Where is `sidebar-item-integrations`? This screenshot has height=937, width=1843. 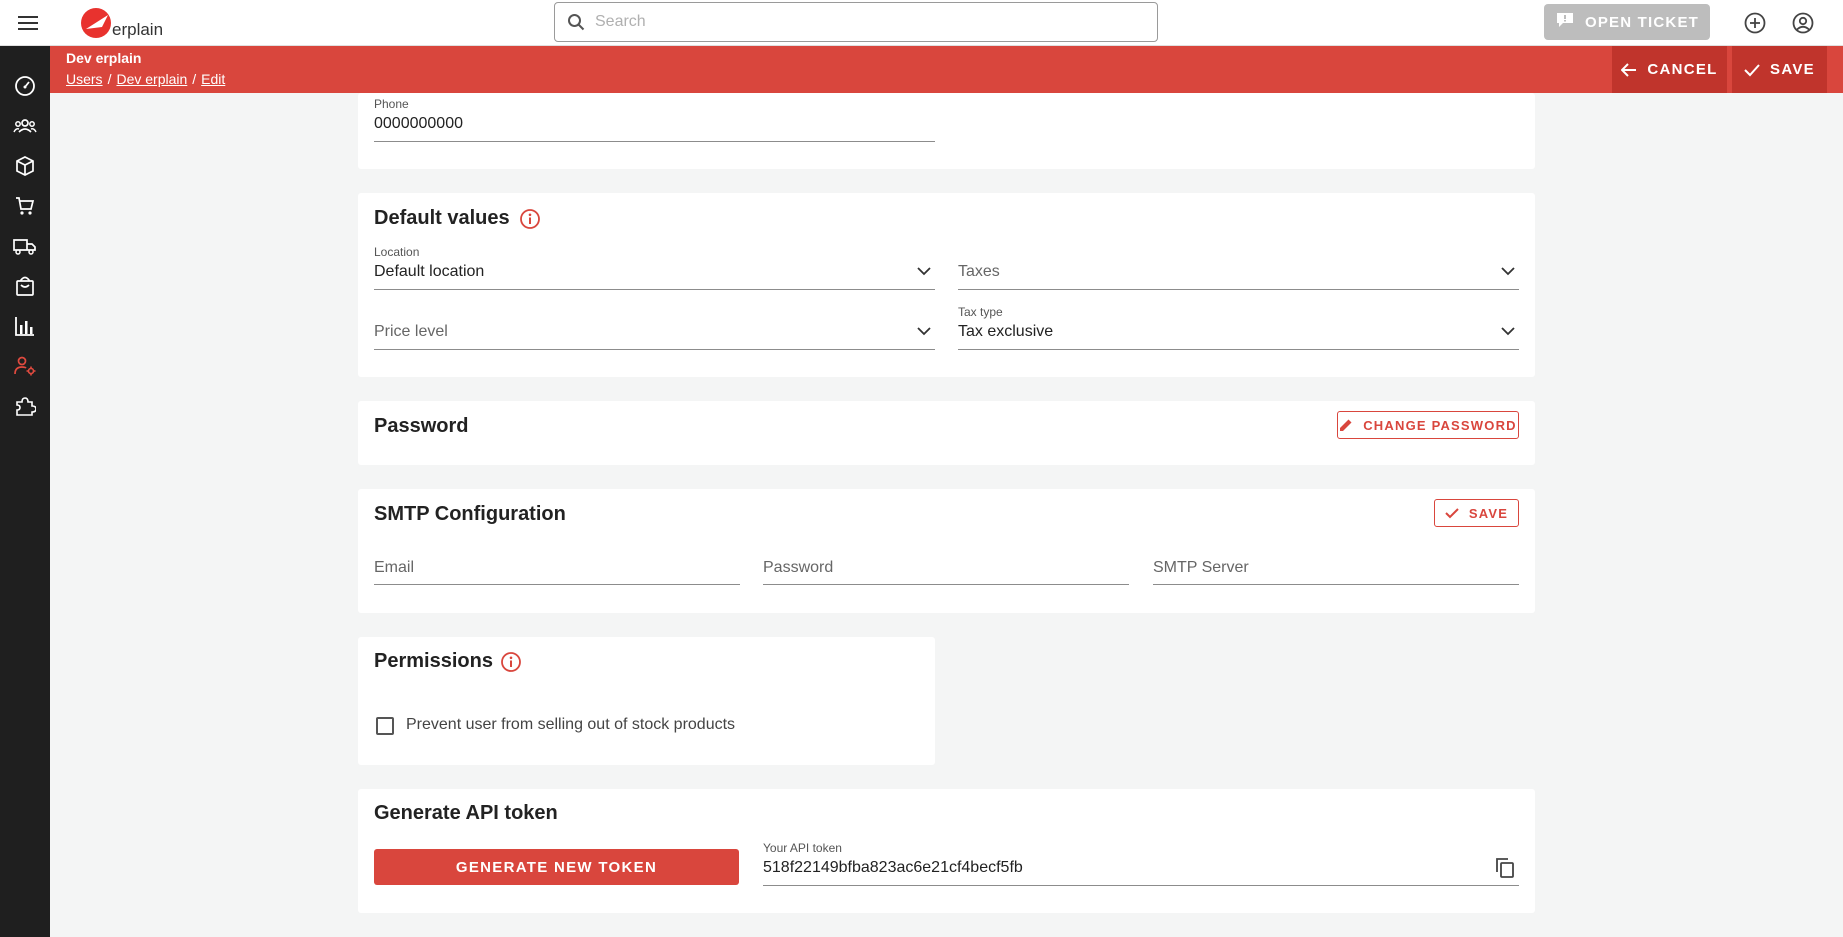
sidebar-item-integrations is located at coordinates (25, 406).